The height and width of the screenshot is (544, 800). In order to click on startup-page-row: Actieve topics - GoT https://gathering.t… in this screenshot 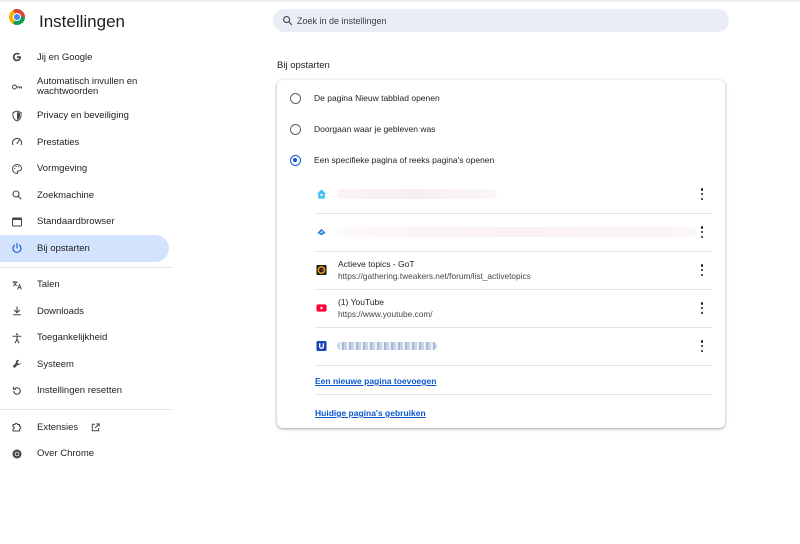, I will do `click(513, 271)`.